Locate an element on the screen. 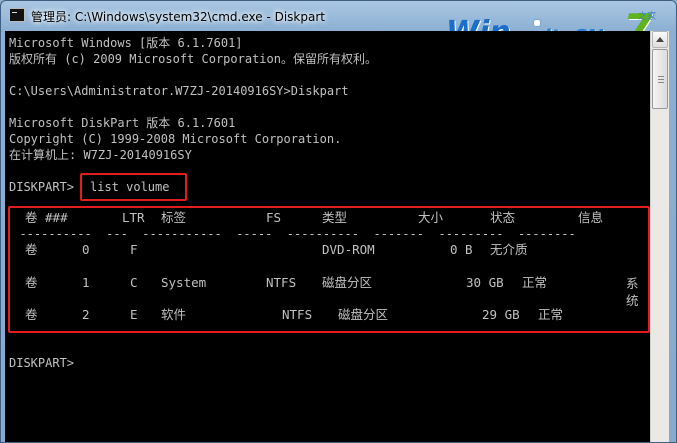 The image size is (677, 443). console-line: Microsoft DiskPart 版本 6.1.7601 is located at coordinates (122, 123).